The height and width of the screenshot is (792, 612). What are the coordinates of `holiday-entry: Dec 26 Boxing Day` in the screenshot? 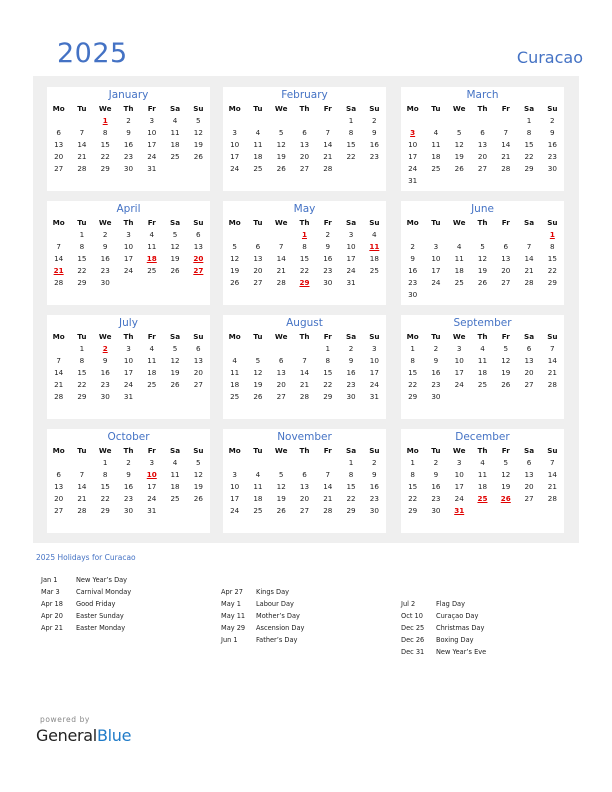 It's located at (443, 640).